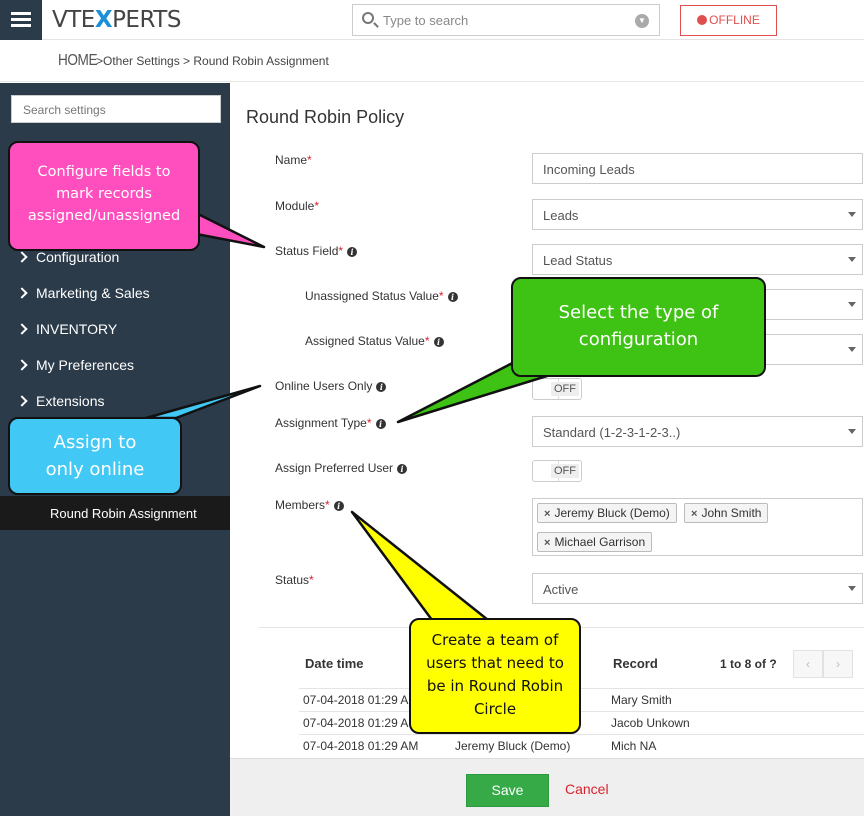 The width and height of the screenshot is (864, 816). Describe the element at coordinates (334, 663) in the screenshot. I see `column-header-datetime: Date time` at that location.